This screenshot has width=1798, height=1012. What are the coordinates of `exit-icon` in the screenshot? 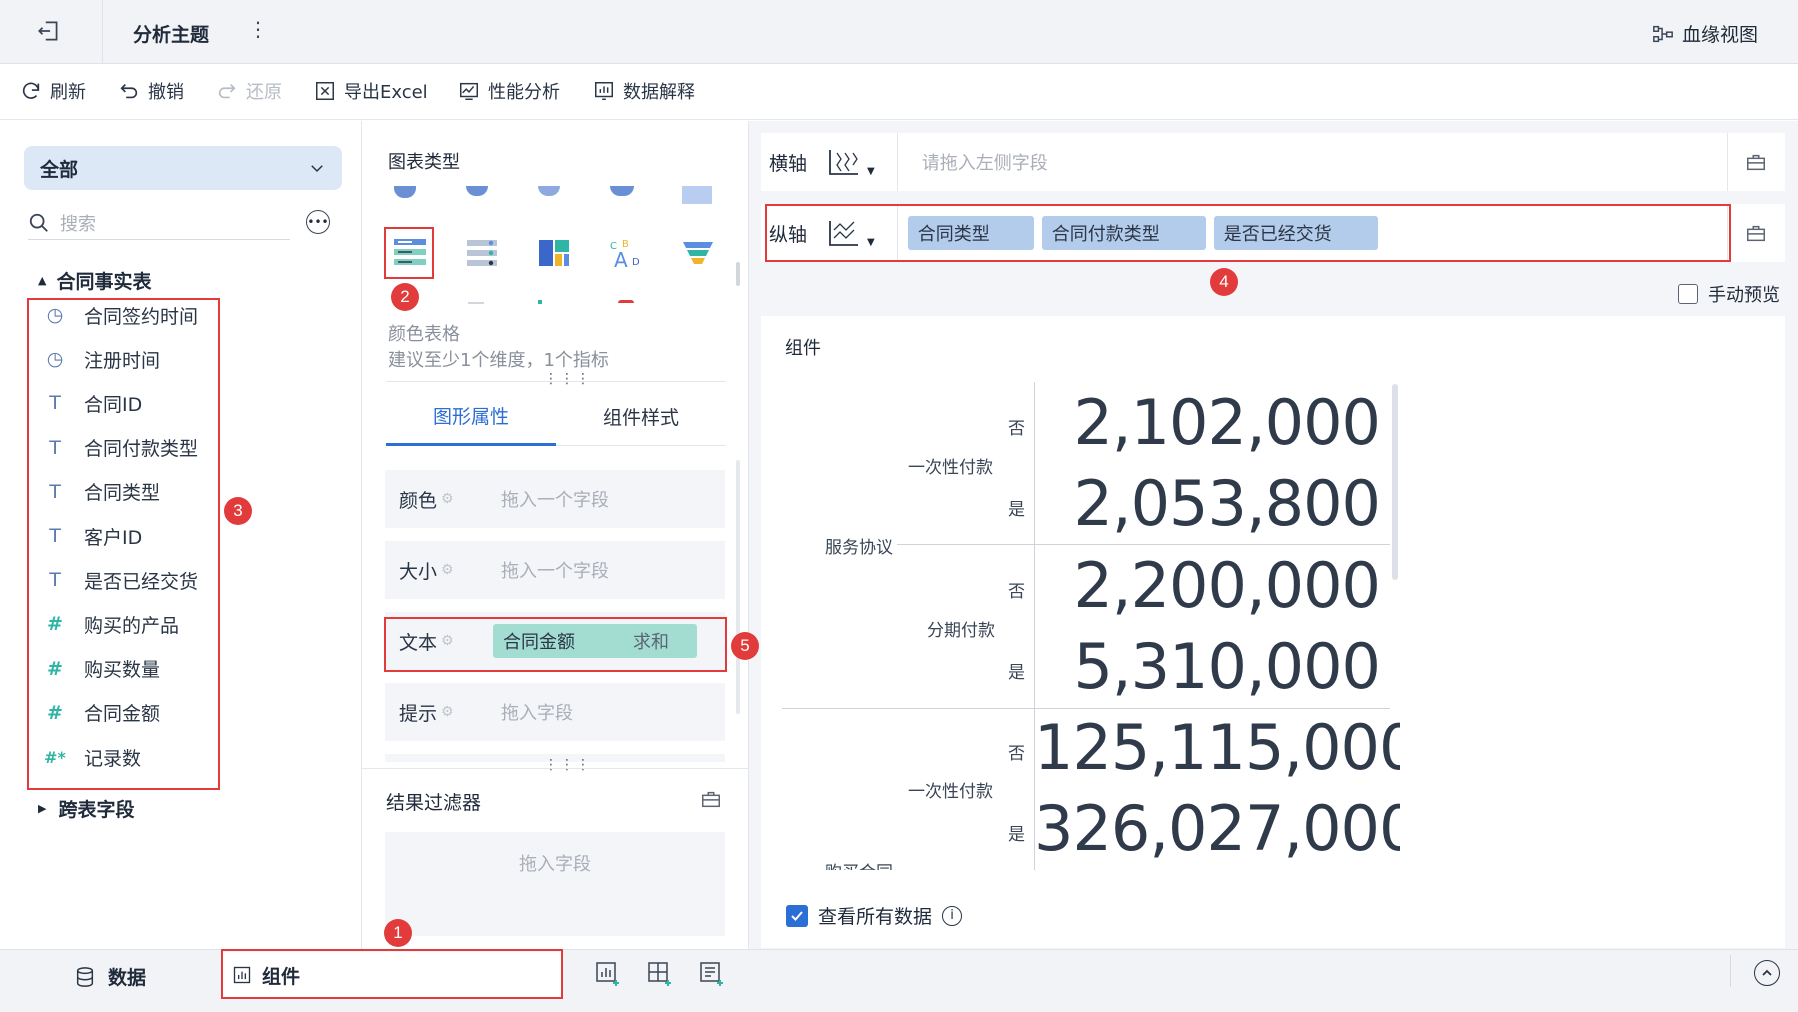 It's located at (51, 33).